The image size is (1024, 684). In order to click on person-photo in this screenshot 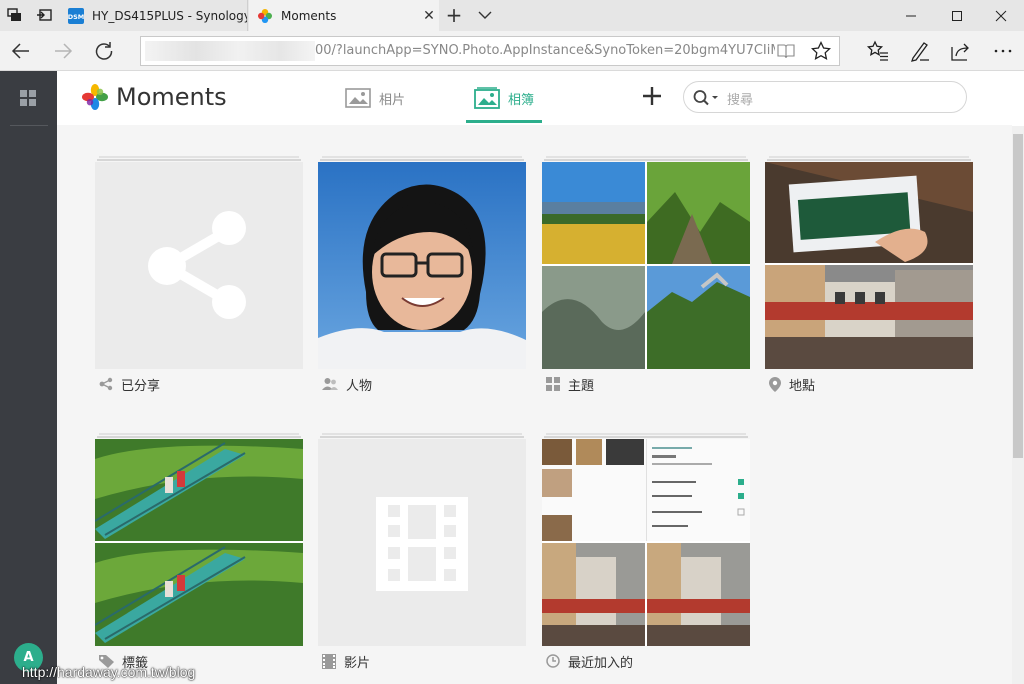, I will do `click(422, 265)`.